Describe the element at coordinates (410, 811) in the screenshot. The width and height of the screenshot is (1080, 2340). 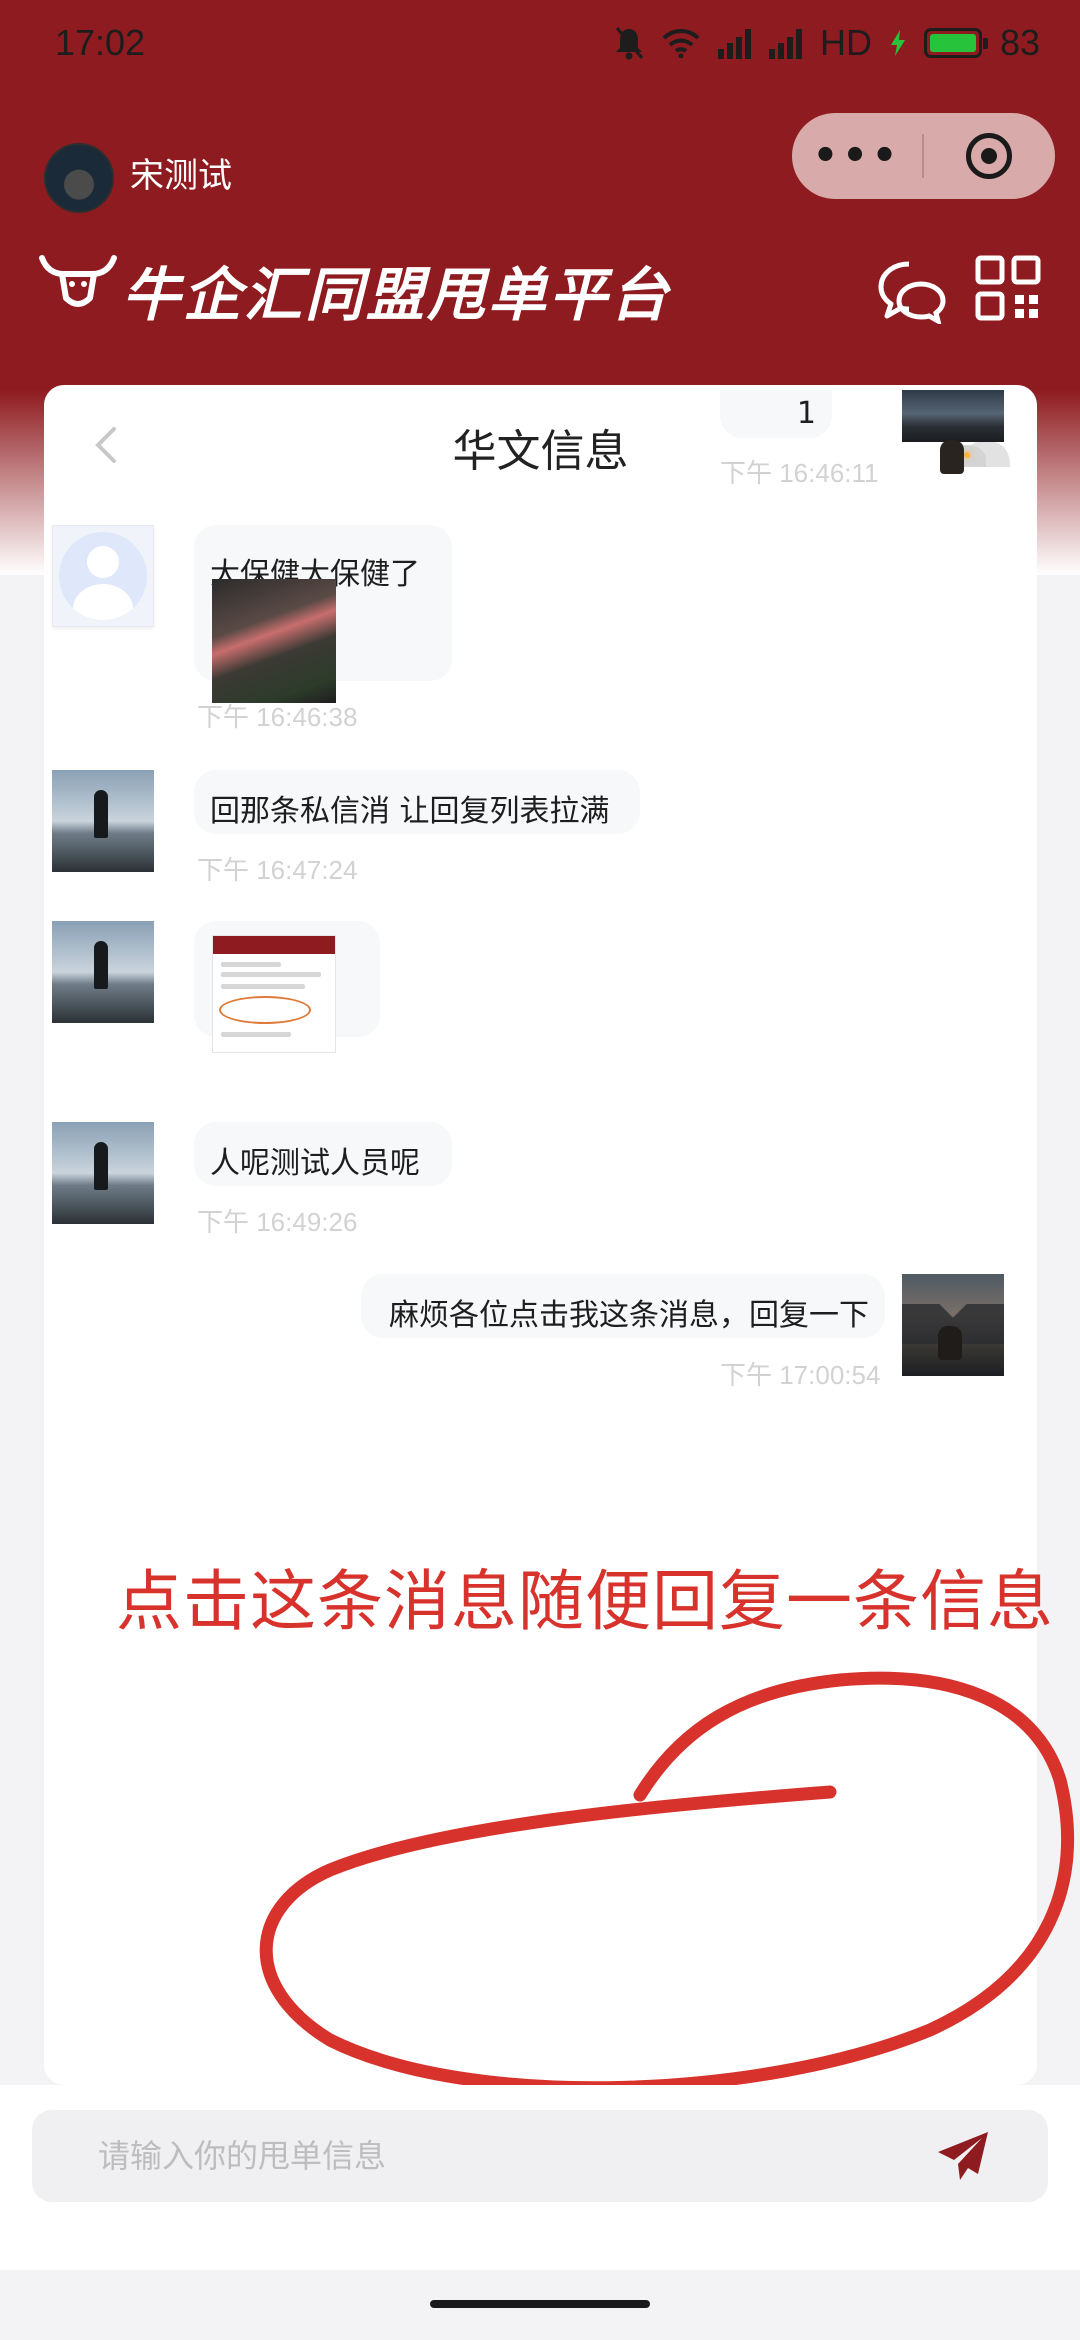
I see `message-text: 回那条私信消 让回复列表拉满` at that location.